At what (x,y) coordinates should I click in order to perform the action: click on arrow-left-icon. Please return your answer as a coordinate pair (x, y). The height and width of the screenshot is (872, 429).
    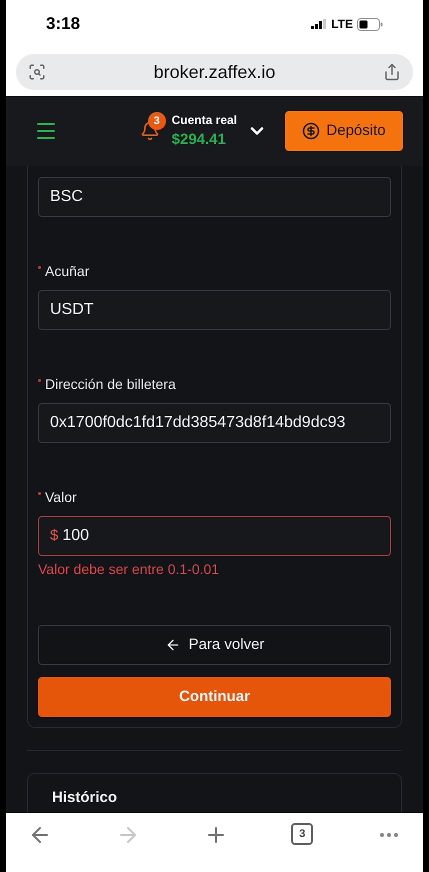
    Looking at the image, I should click on (172, 645).